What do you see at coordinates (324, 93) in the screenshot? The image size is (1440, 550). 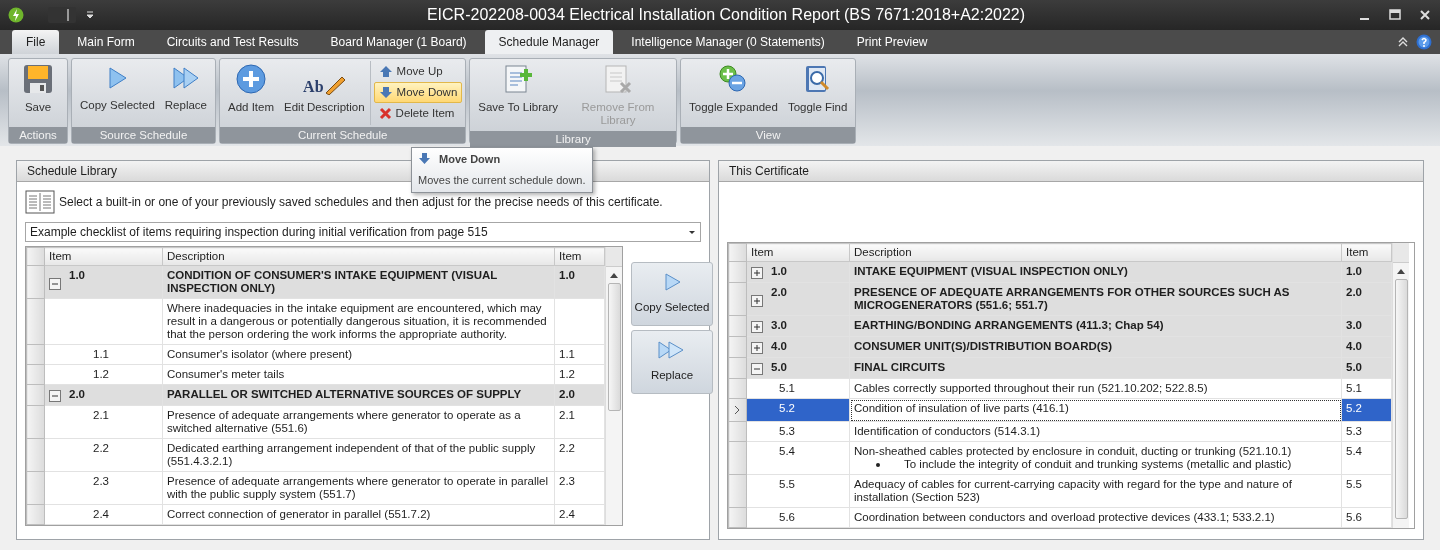 I see `ribbon-button: Ab Edit Description` at bounding box center [324, 93].